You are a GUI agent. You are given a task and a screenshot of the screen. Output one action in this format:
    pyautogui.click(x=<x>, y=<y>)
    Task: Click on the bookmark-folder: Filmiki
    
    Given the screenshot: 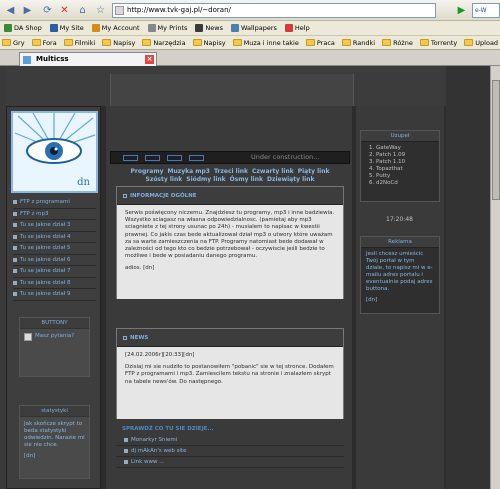 What is the action you would take?
    pyautogui.click(x=79, y=42)
    